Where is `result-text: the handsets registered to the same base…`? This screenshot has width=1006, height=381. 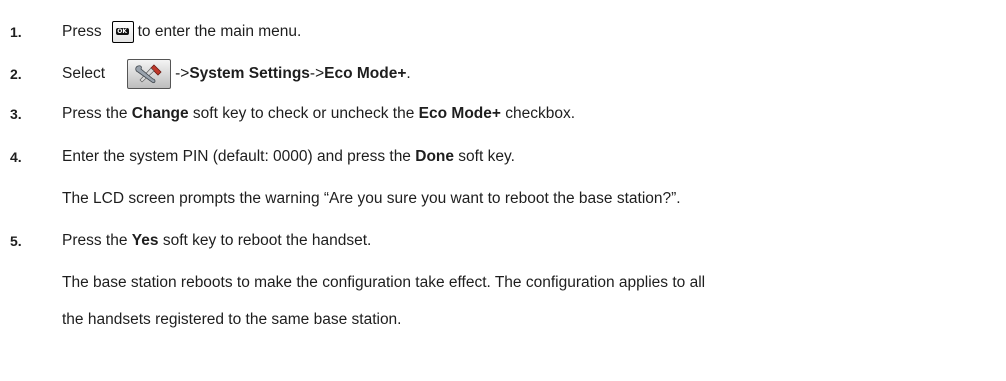
result-text: the handsets registered to the same base… is located at coordinates (232, 319).